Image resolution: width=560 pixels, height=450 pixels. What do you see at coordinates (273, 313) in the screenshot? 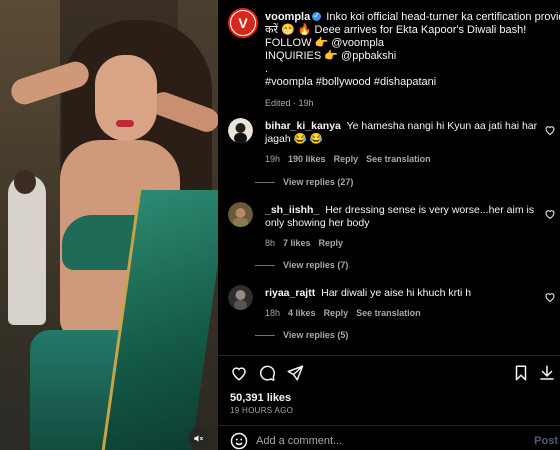
I see `comment-time: 18h` at bounding box center [273, 313].